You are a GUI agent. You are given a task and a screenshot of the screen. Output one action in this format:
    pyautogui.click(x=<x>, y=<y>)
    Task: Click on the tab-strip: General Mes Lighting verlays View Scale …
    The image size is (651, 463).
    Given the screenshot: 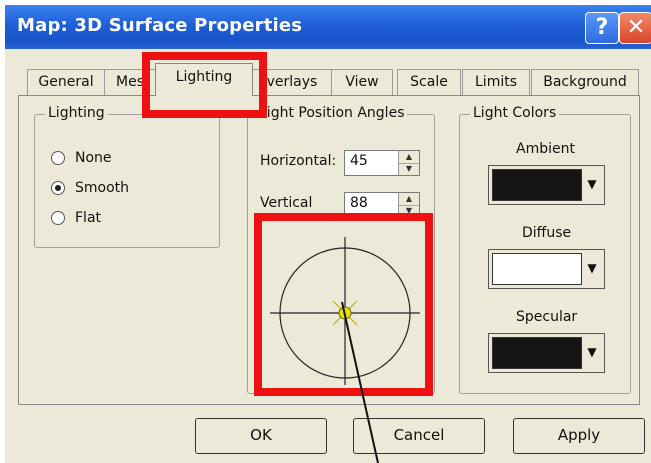 What is the action you would take?
    pyautogui.click(x=328, y=79)
    